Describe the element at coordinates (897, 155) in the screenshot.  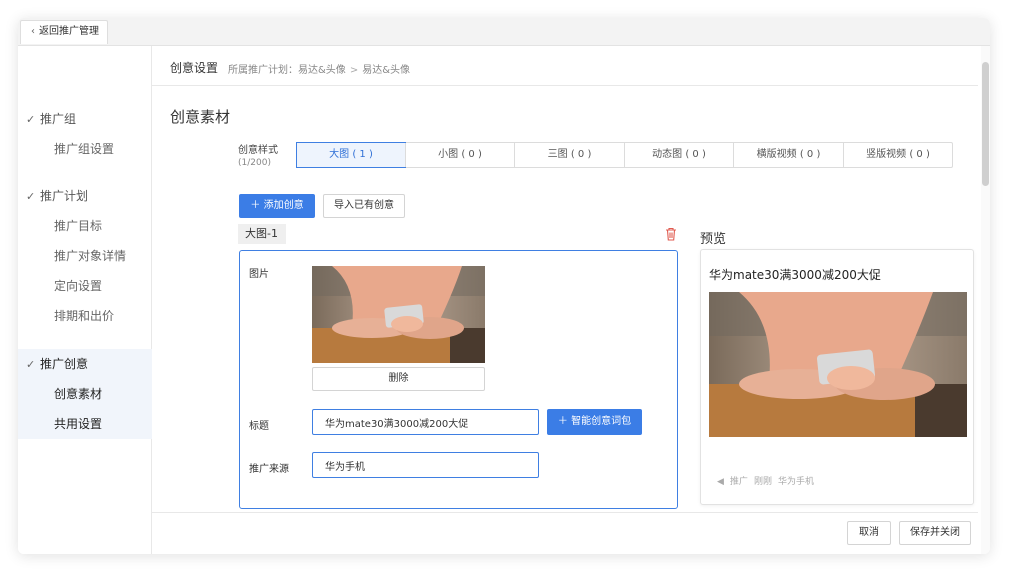
I see `tab-vertical-video: 竖版视频 ( 0 )` at that location.